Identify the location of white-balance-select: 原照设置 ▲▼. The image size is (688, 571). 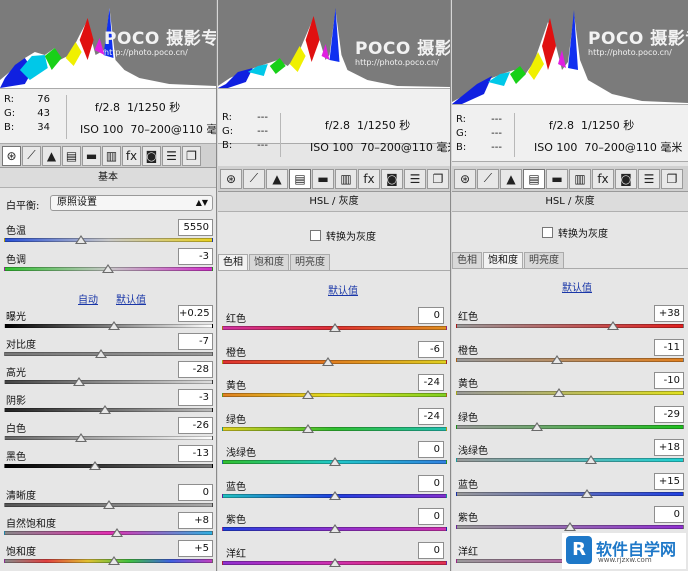
(131, 203).